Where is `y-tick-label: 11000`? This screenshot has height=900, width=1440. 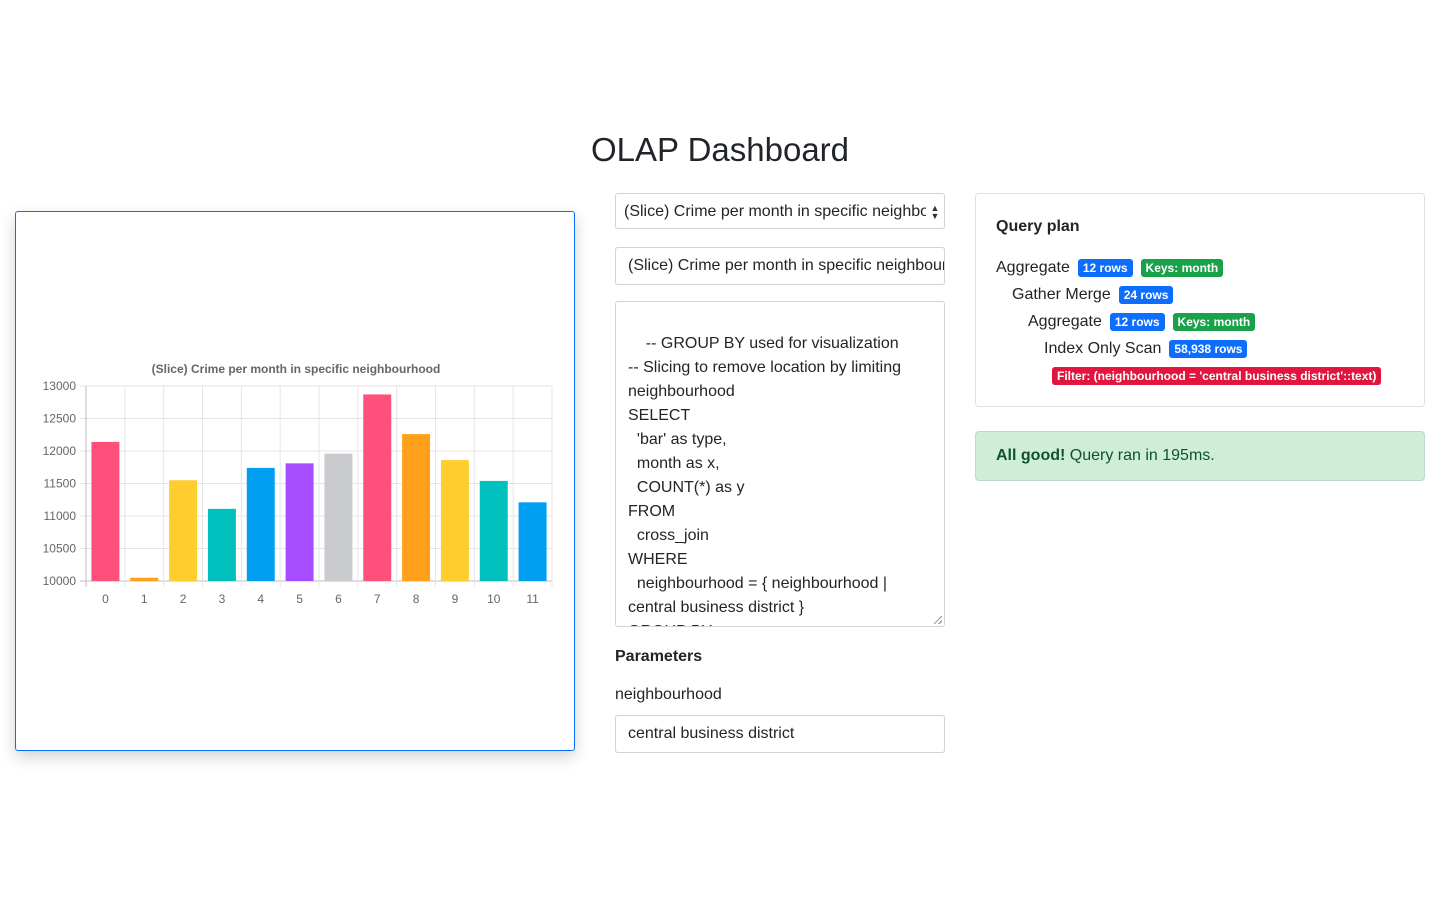
y-tick-label: 11000 is located at coordinates (60, 516).